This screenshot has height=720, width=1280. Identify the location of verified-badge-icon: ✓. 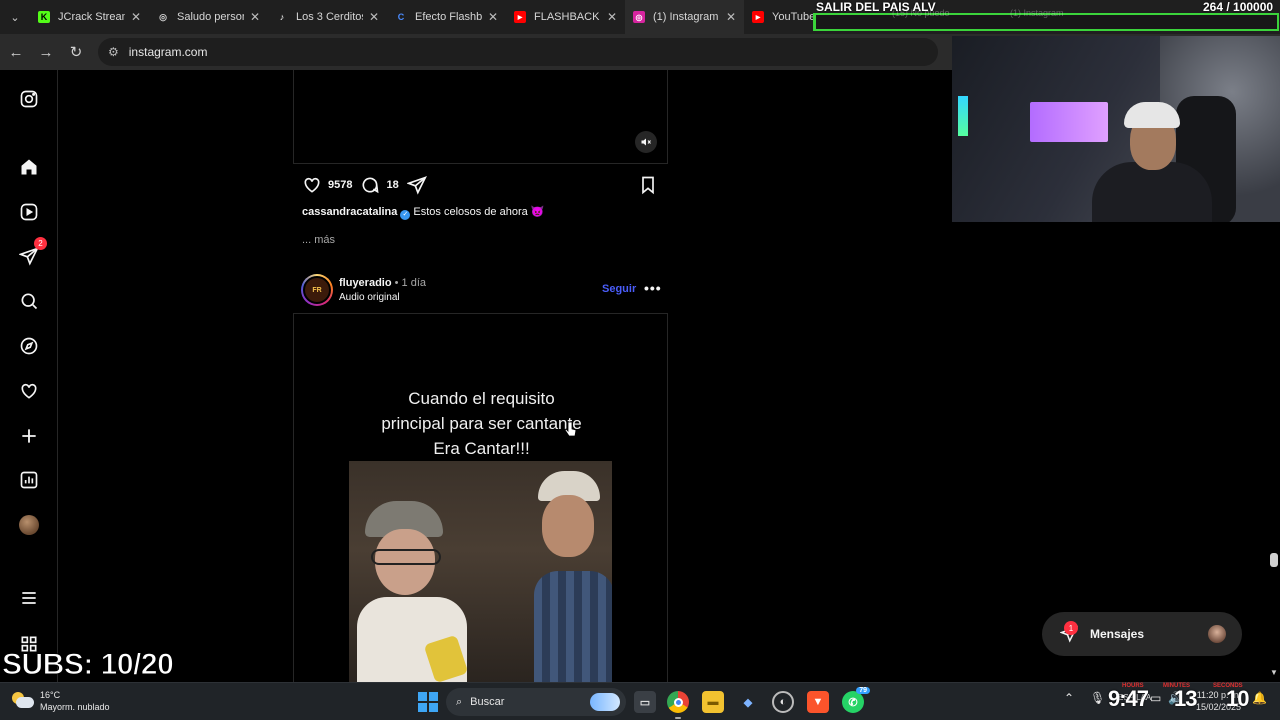
(405, 215).